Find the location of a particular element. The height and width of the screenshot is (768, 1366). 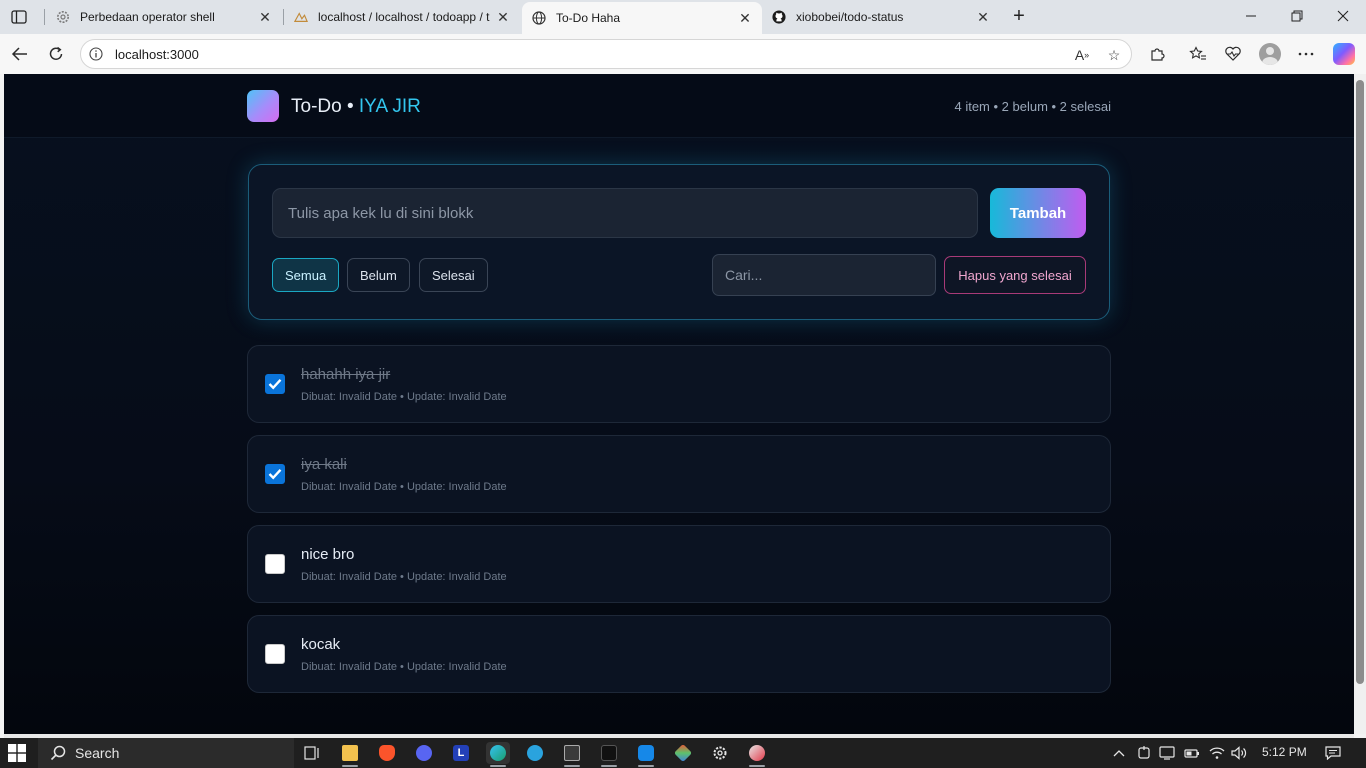

minimize-icon is located at coordinates (1251, 16).